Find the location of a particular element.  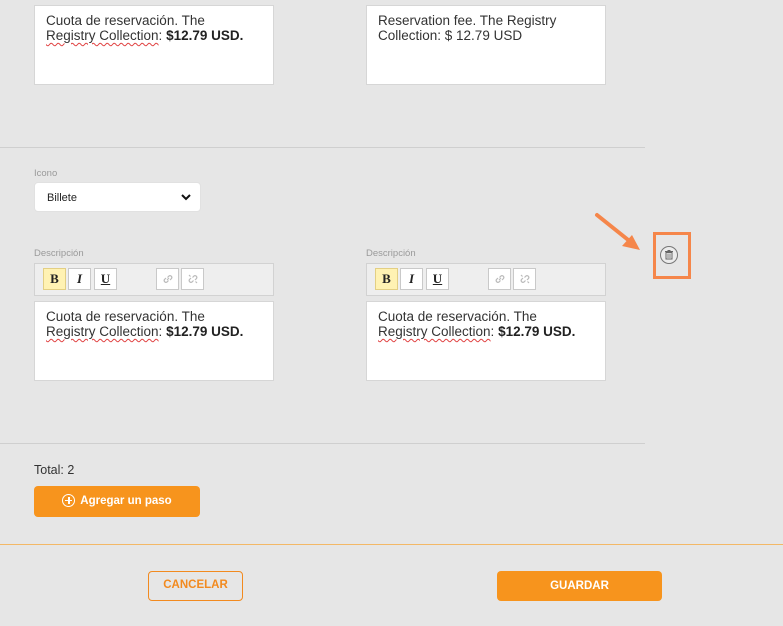

description-label-left: Descripción is located at coordinates (59, 253).